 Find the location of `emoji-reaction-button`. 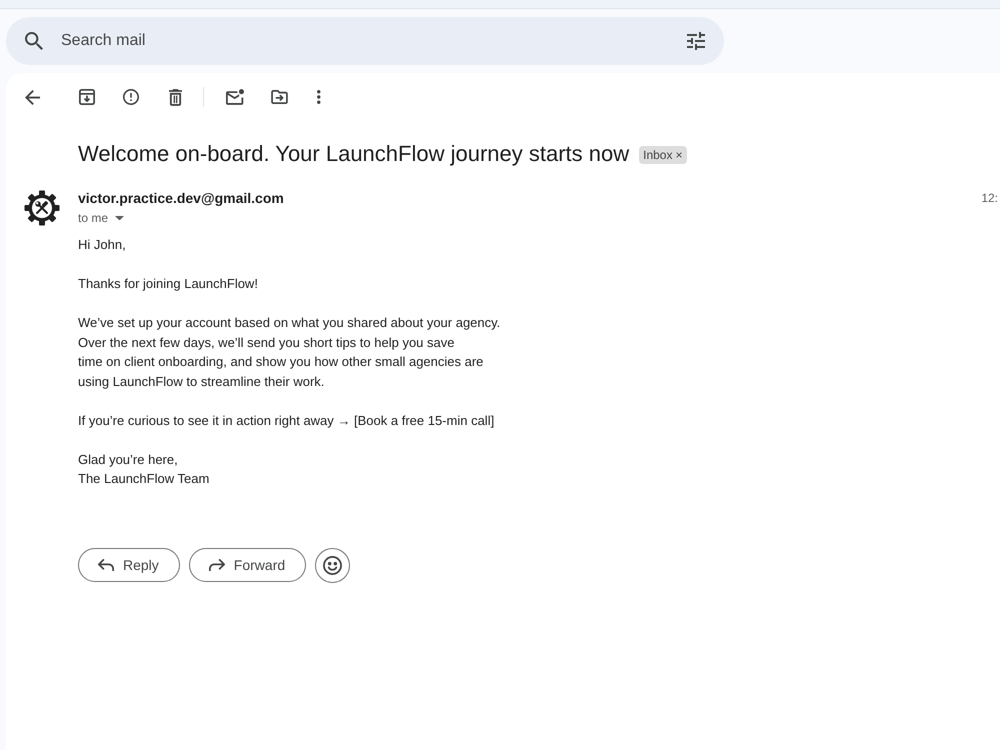

emoji-reaction-button is located at coordinates (332, 565).